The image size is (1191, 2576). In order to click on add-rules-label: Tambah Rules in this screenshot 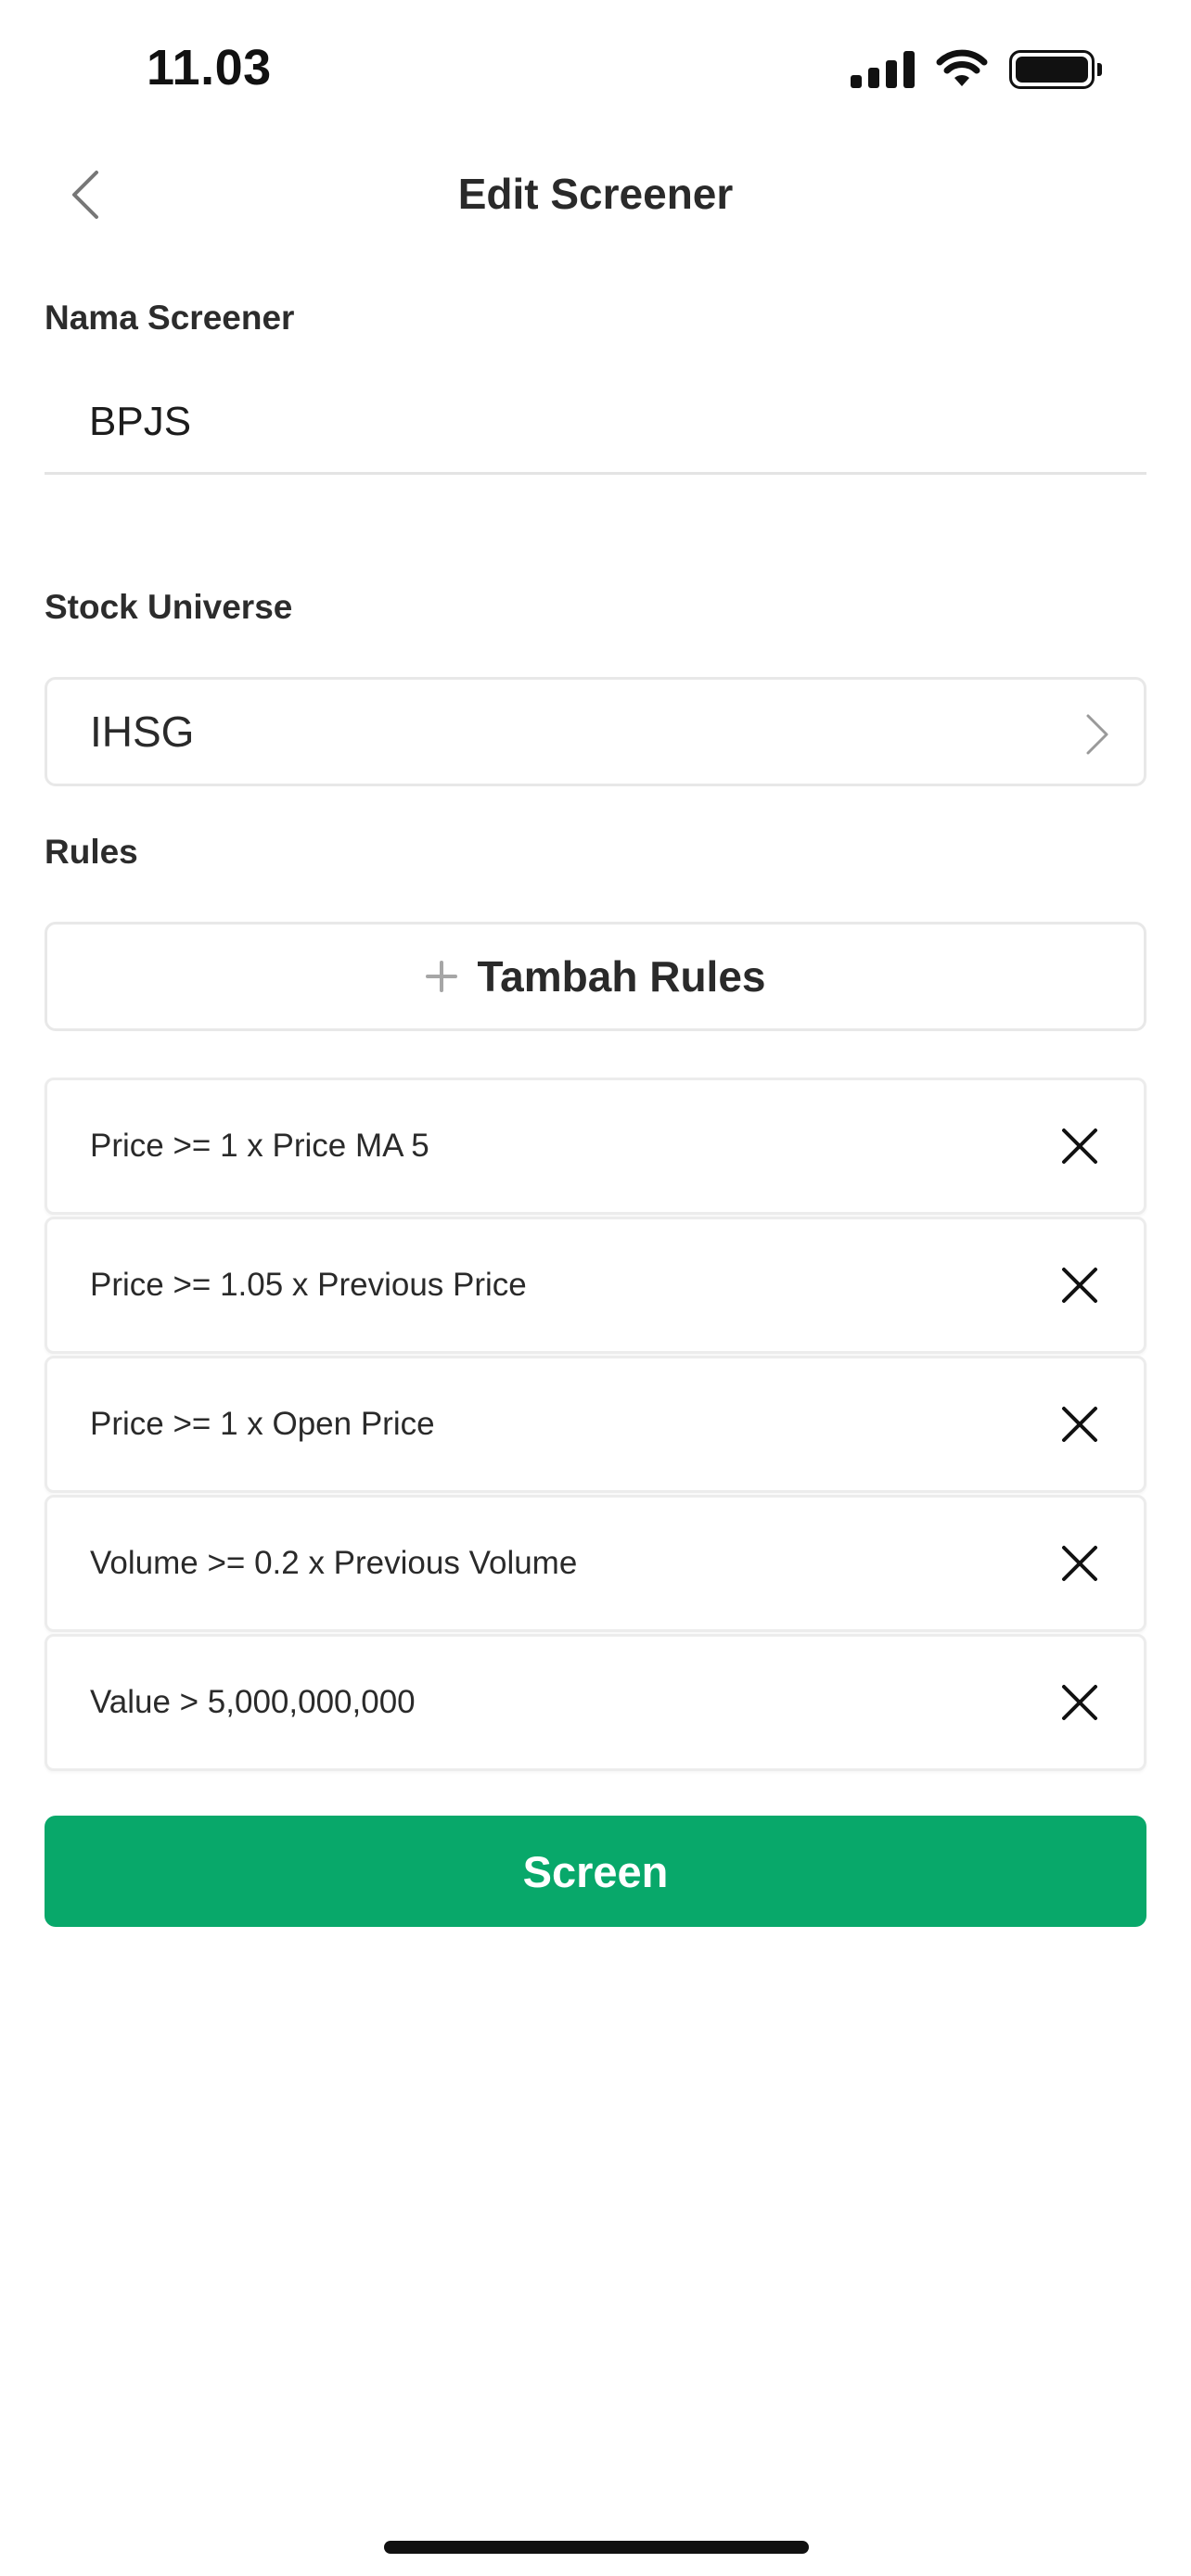, I will do `click(621, 977)`.